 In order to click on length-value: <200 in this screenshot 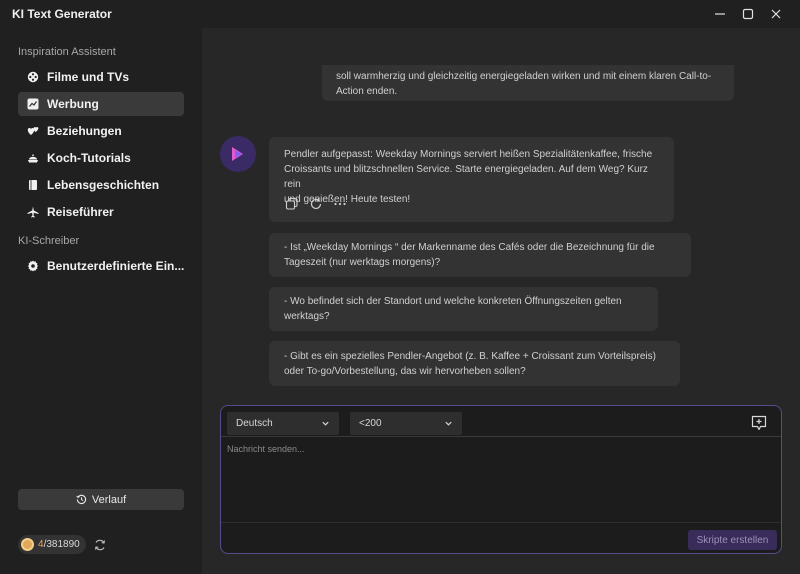, I will do `click(370, 423)`.